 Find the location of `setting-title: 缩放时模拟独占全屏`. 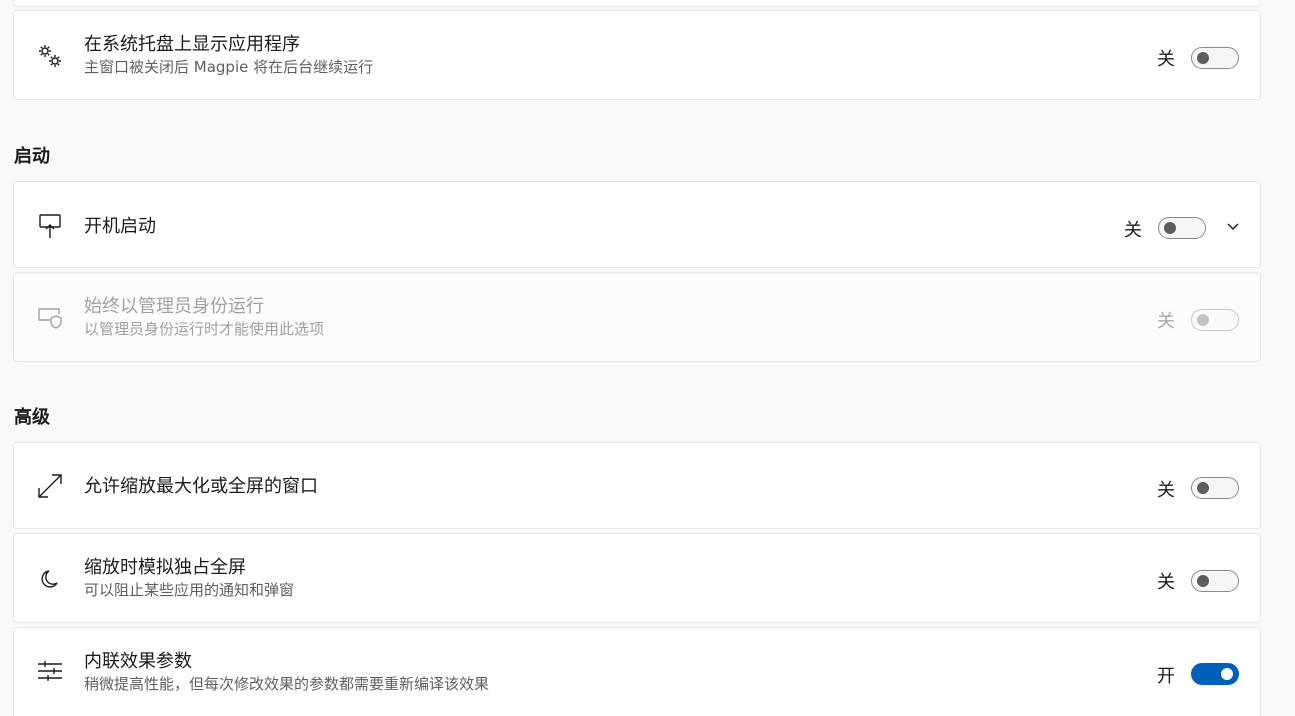

setting-title: 缩放时模拟独占全屏 is located at coordinates (165, 567).